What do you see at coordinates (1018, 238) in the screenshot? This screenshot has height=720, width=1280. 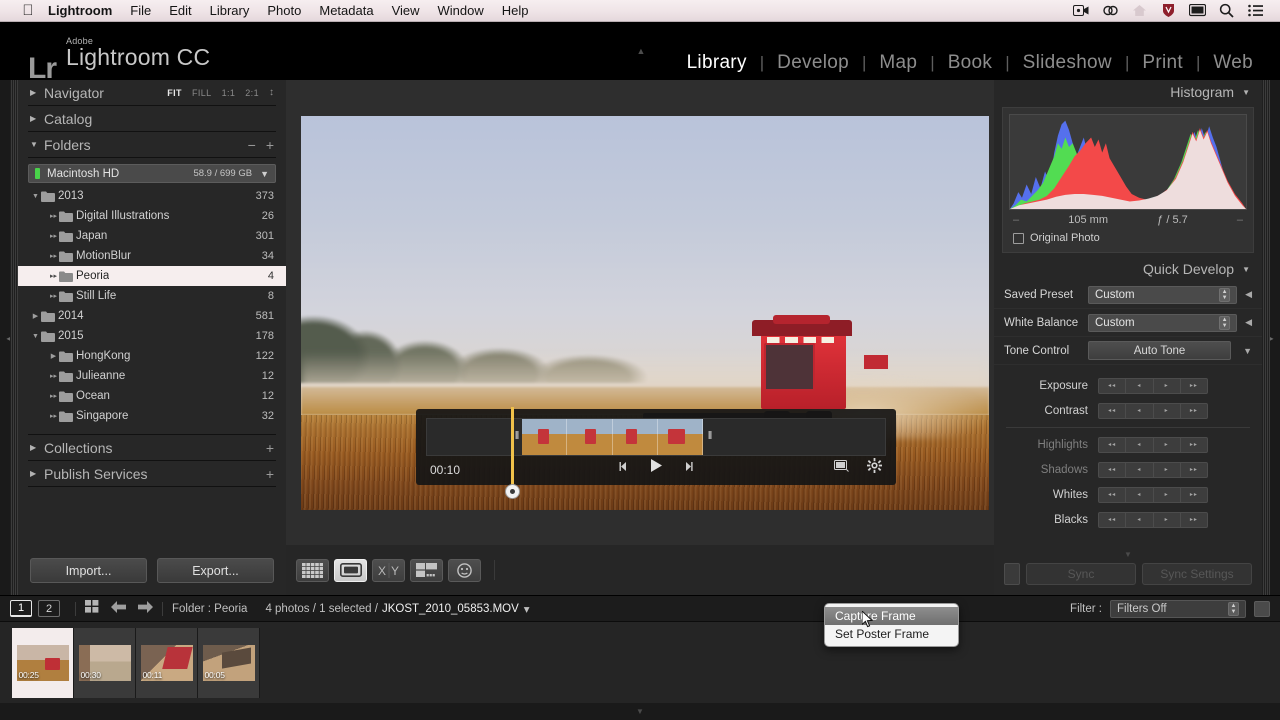 I see `checkbox-icon` at bounding box center [1018, 238].